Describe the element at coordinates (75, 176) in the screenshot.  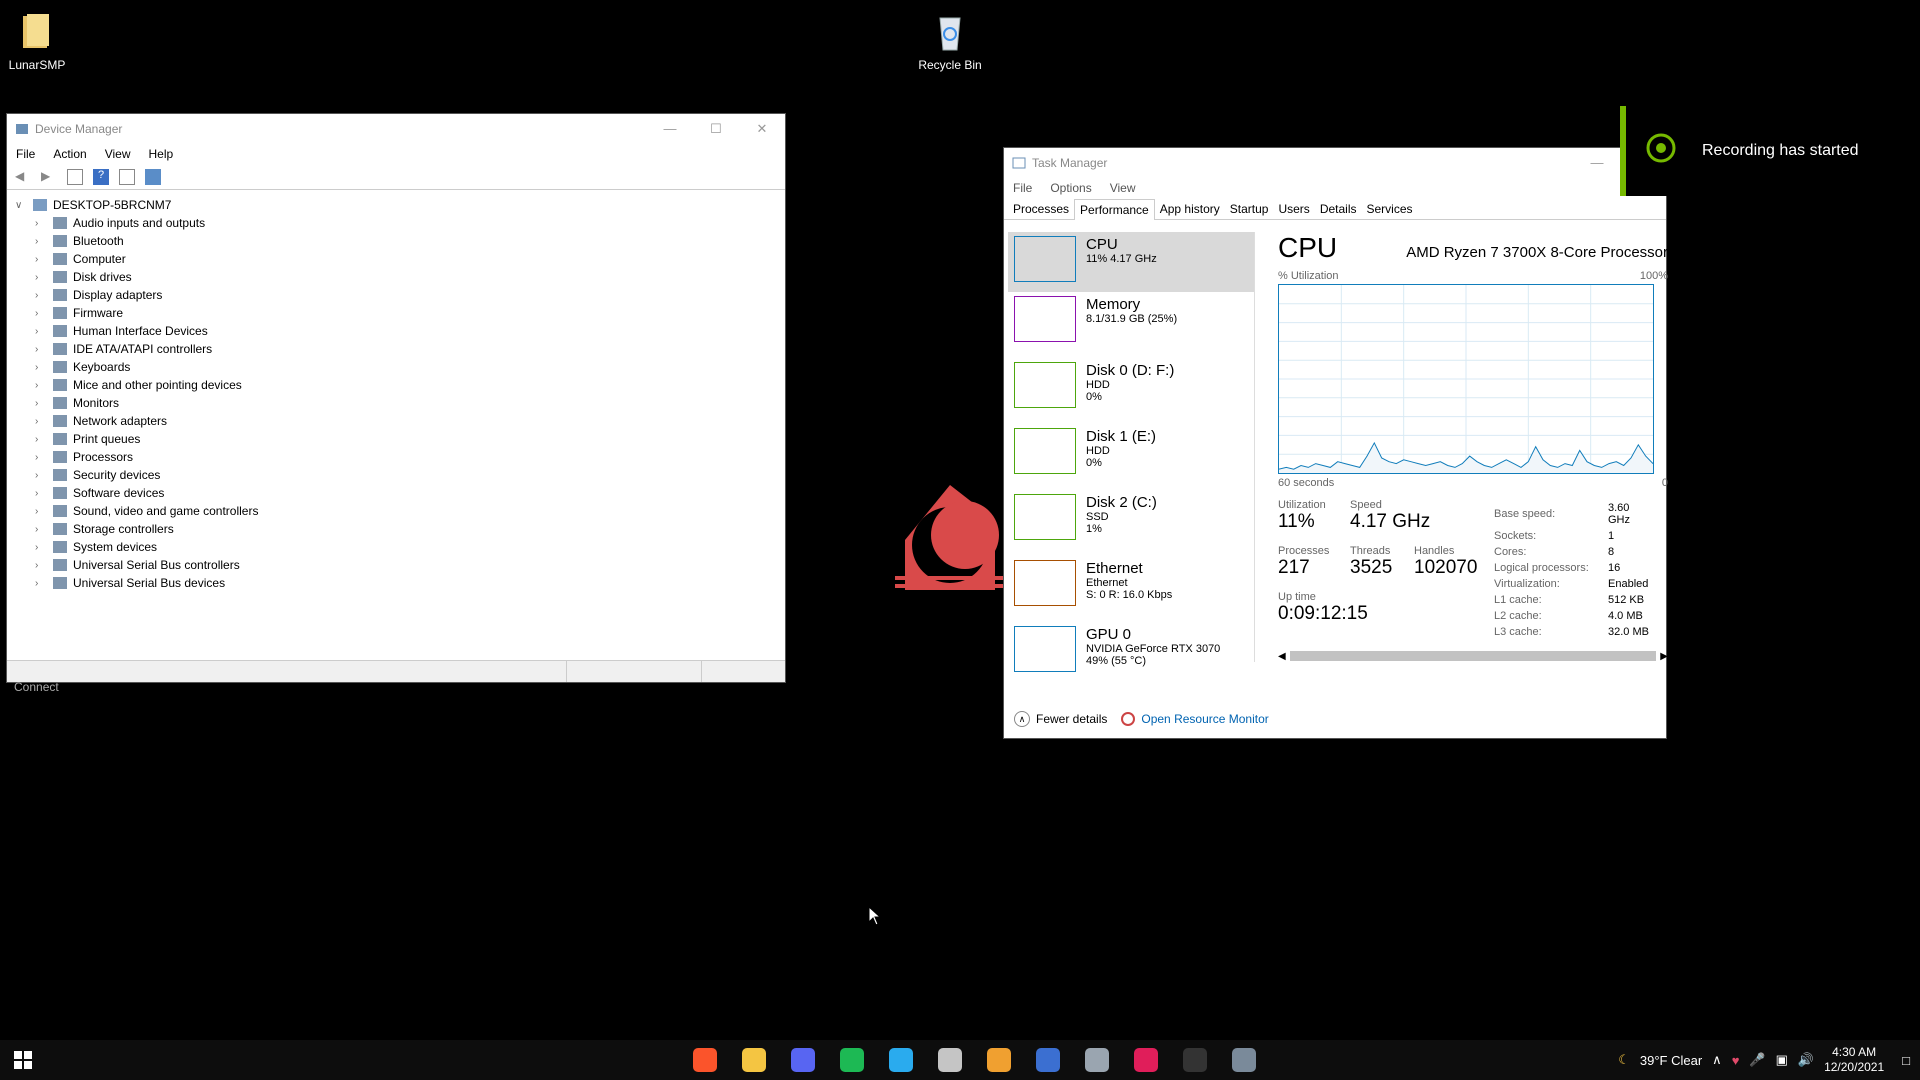
I see `show-hide-tree-icon` at that location.